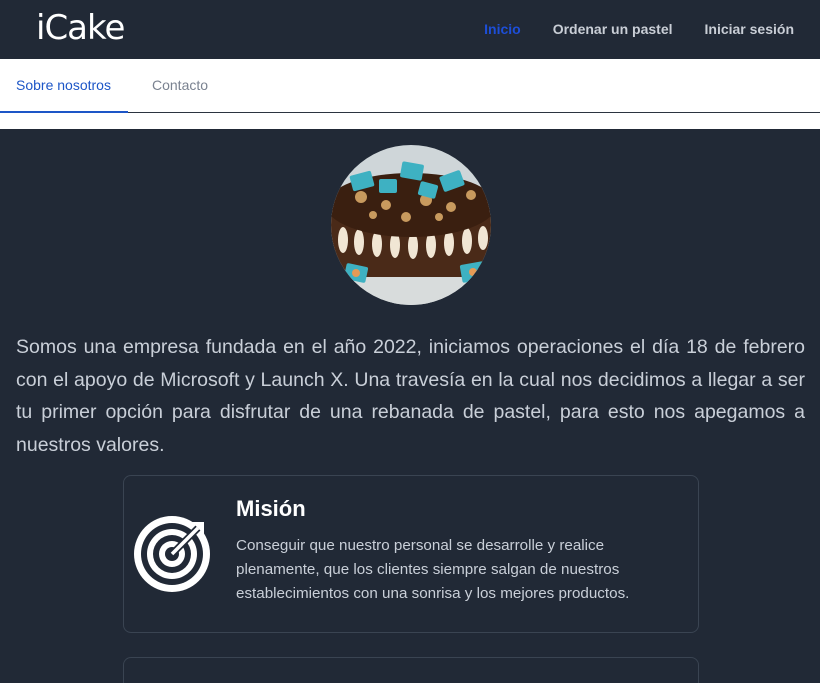 The image size is (820, 683). What do you see at coordinates (172, 554) in the screenshot?
I see `target-icon` at bounding box center [172, 554].